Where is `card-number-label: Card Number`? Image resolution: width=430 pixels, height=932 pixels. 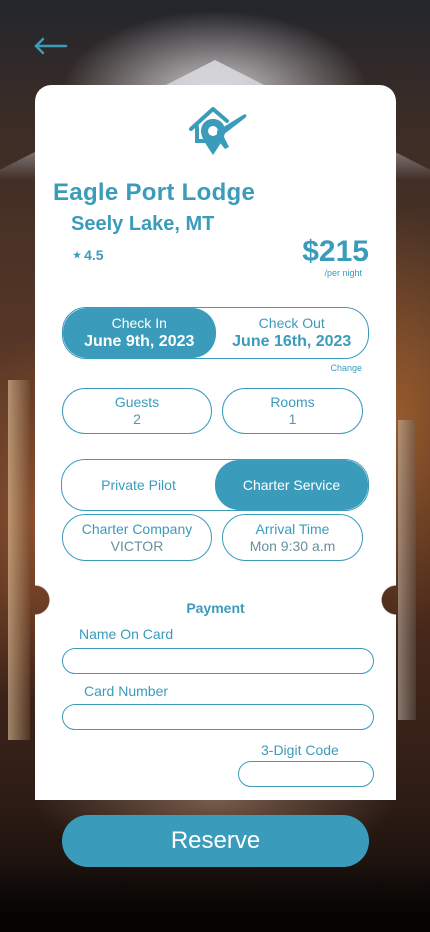 card-number-label: Card Number is located at coordinates (126, 691).